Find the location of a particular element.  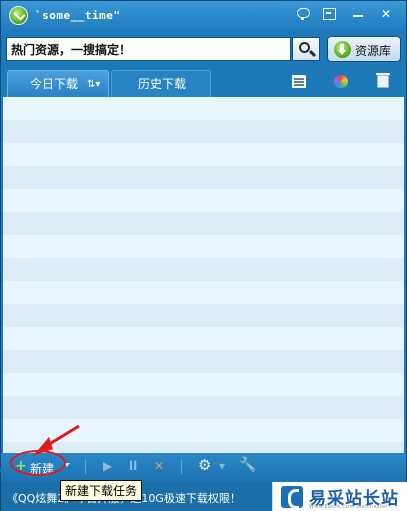

tabs-row: 今日下载 ⇅▾ 历史下载 is located at coordinates (203, 82).